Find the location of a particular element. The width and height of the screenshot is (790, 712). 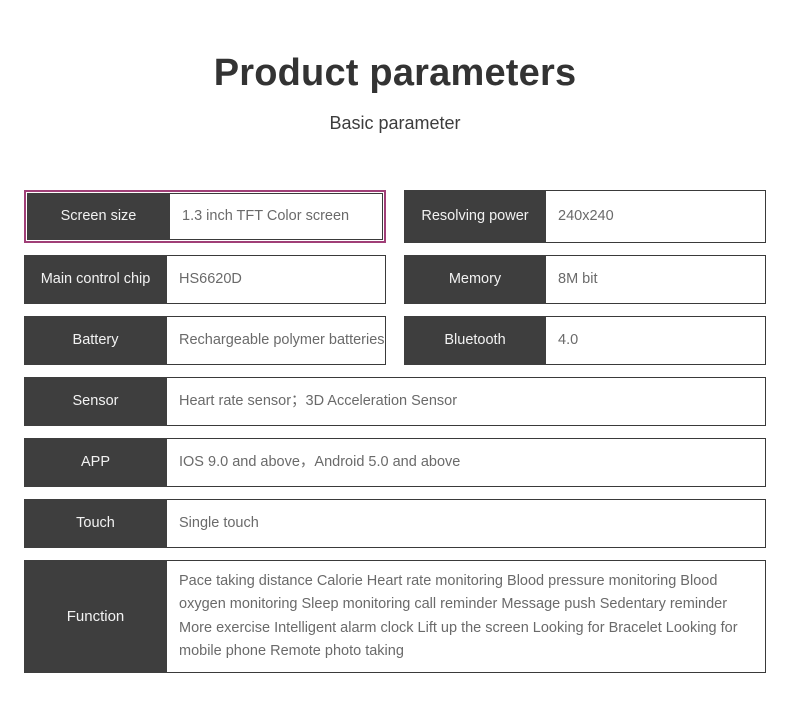

page-subtitle: Basic parameter is located at coordinates (395, 123).